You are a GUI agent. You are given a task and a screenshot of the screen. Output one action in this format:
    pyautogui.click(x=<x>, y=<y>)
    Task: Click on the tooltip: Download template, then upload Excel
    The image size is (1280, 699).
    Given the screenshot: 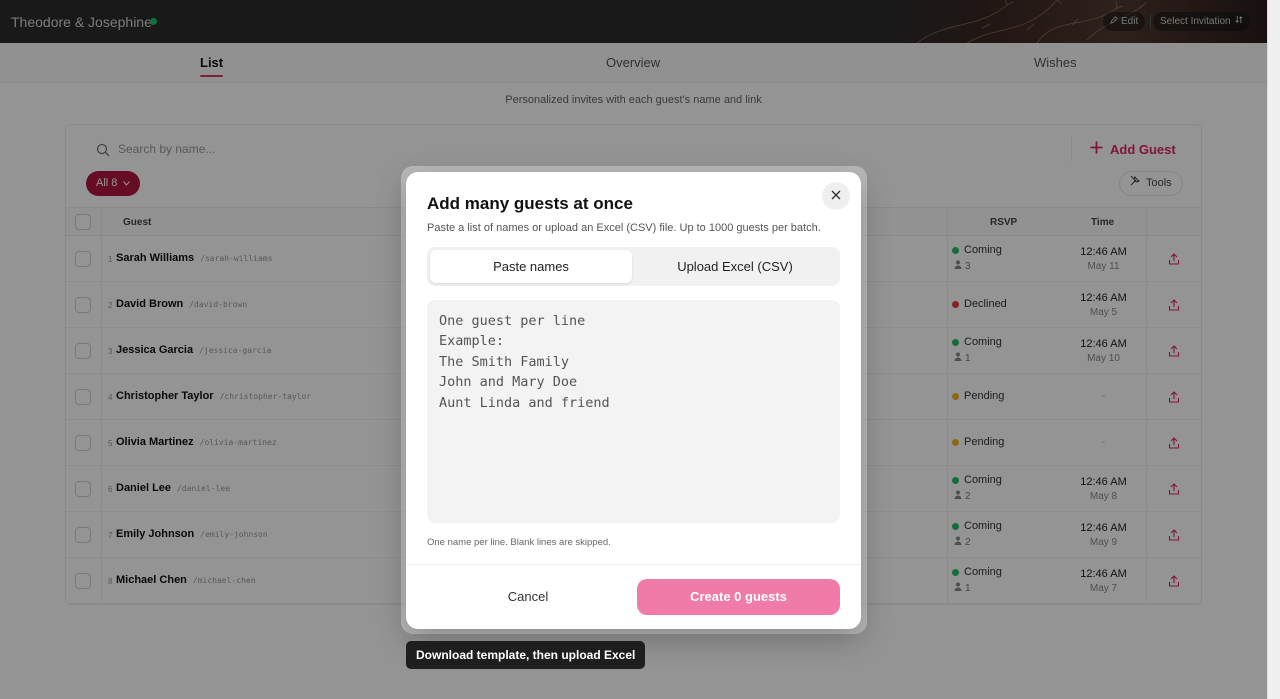 What is the action you would take?
    pyautogui.click(x=526, y=655)
    